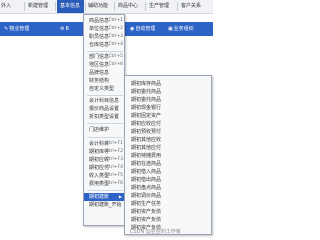 The height and width of the screenshot is (240, 320). What do you see at coordinates (145, 29) in the screenshot?
I see `toolbar-label: 自动管理` at bounding box center [145, 29].